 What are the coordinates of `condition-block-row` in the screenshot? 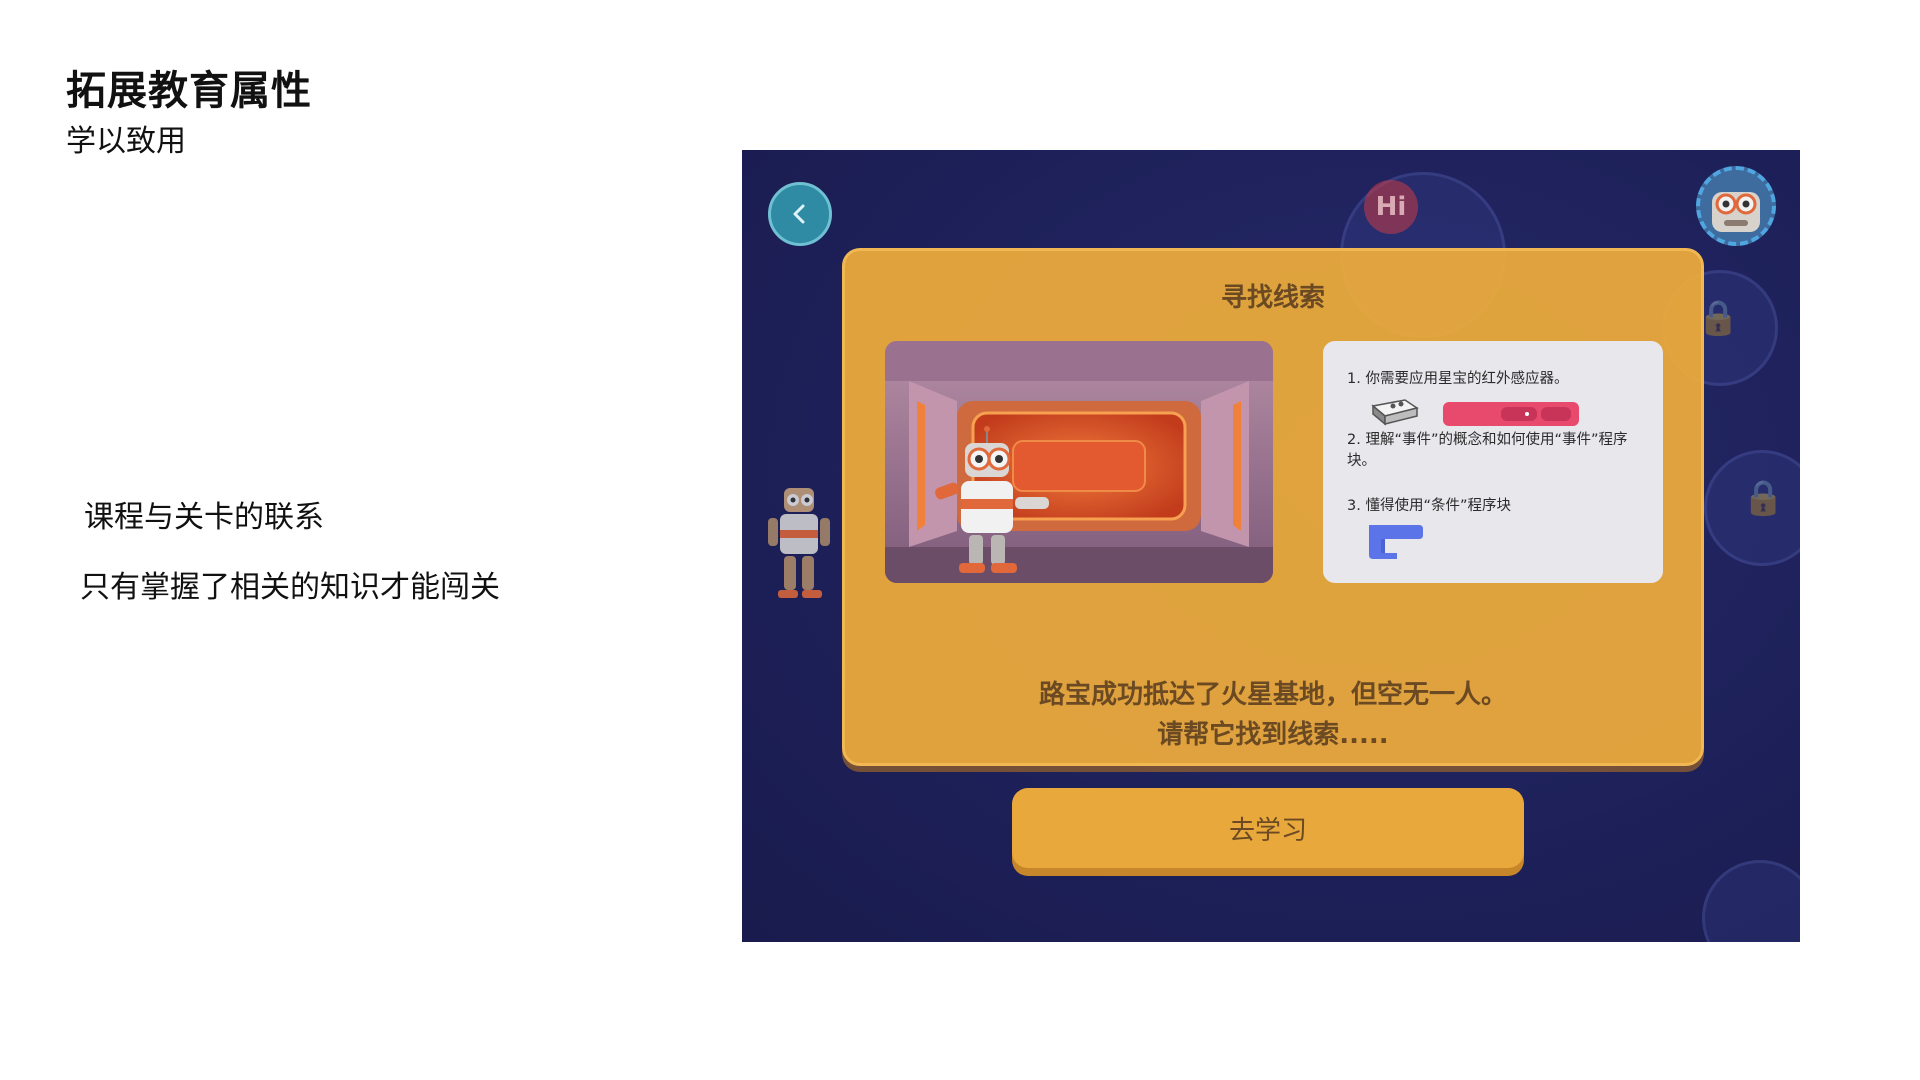 It's located at (1494, 541).